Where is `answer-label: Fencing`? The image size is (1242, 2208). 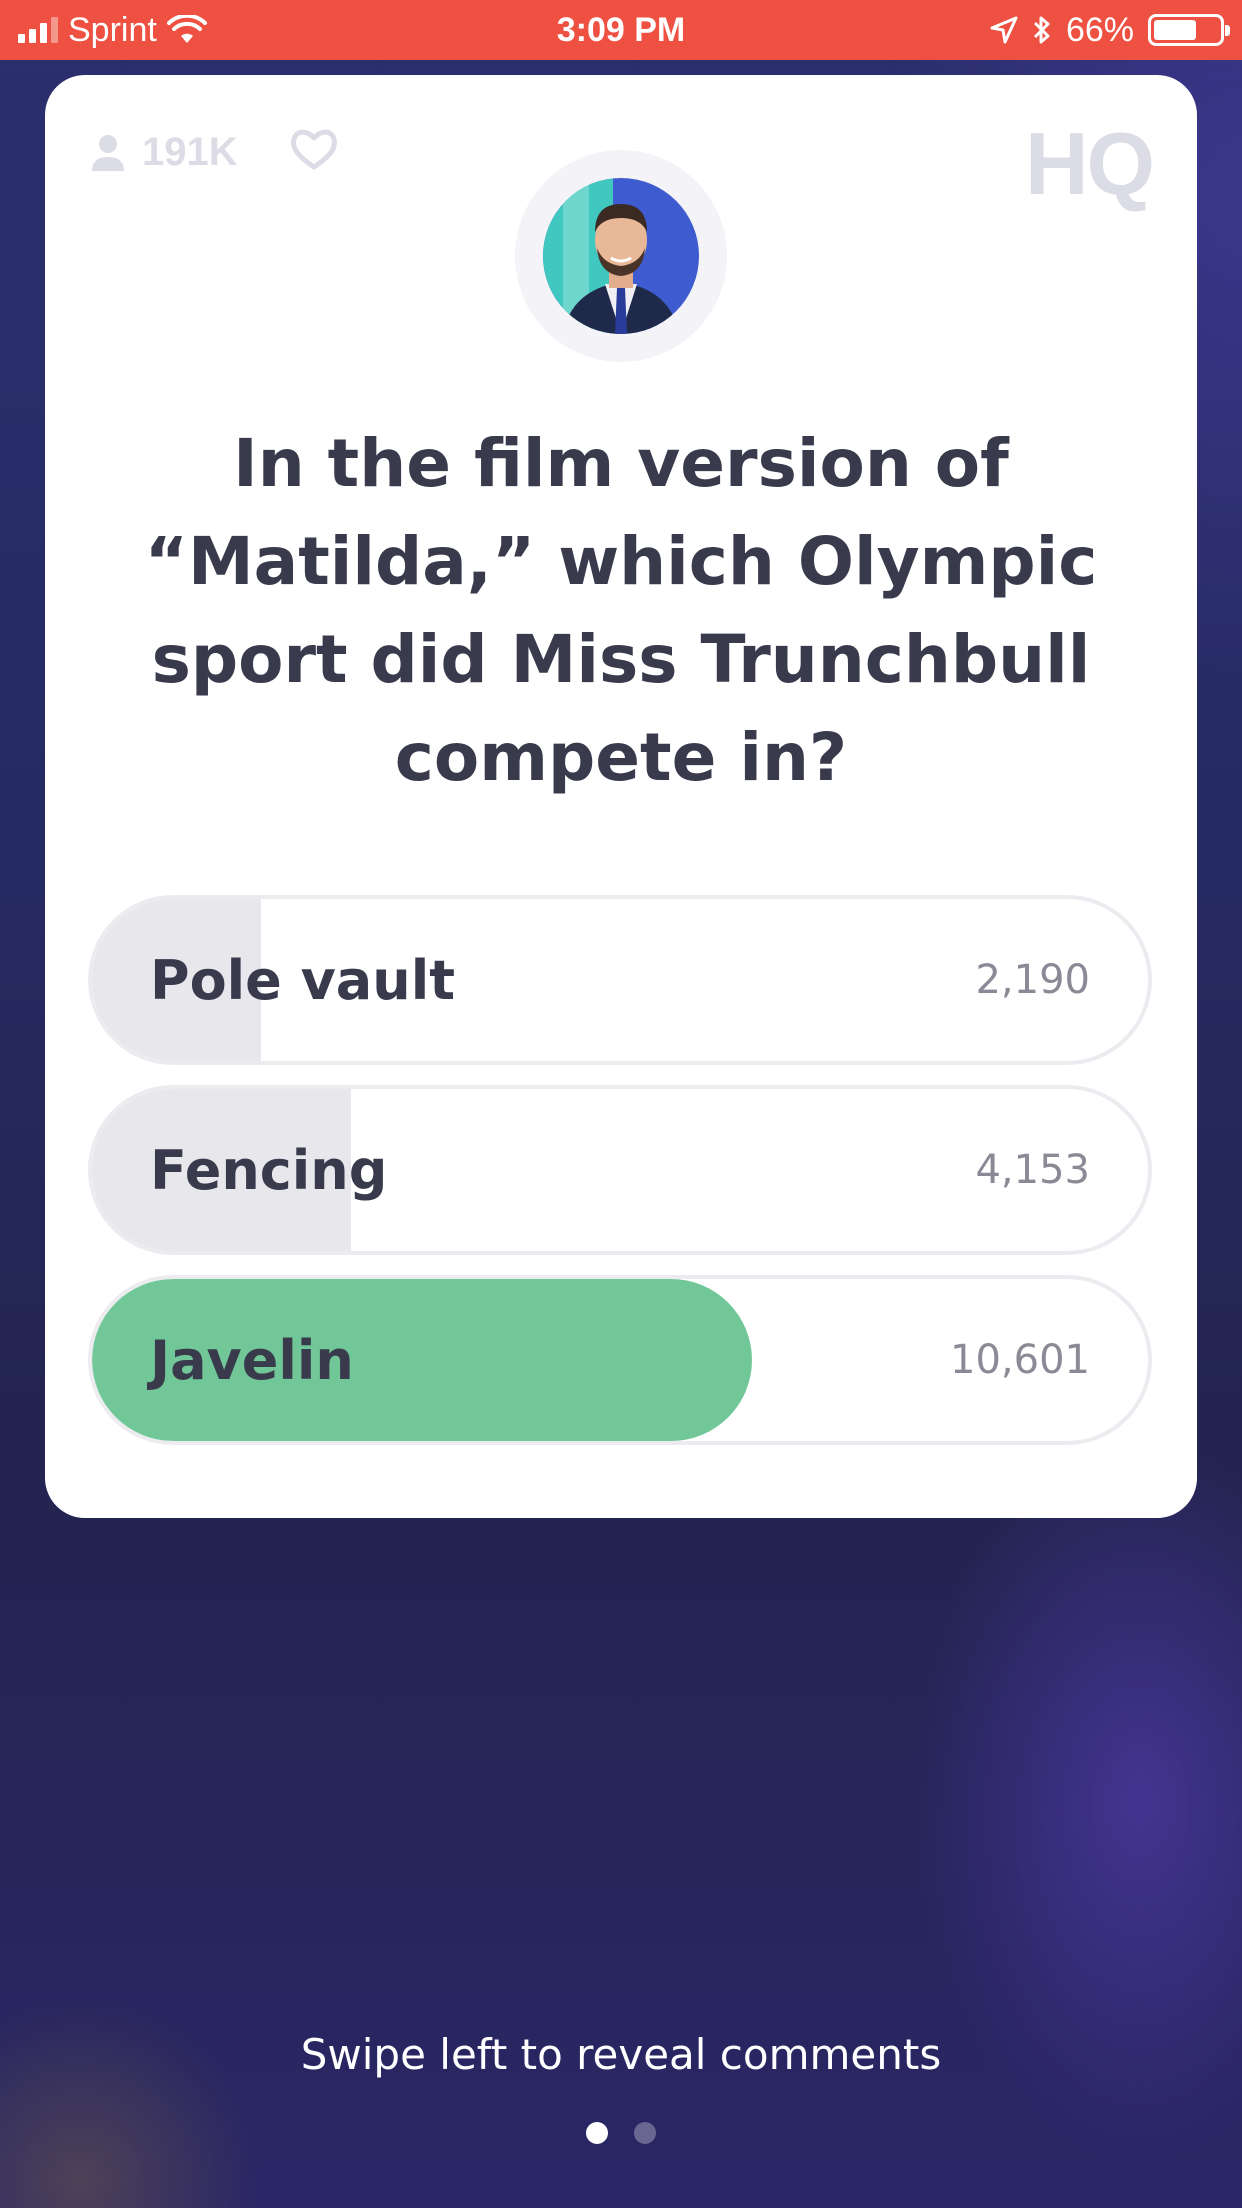
answer-label: Fencing is located at coordinates (269, 1170).